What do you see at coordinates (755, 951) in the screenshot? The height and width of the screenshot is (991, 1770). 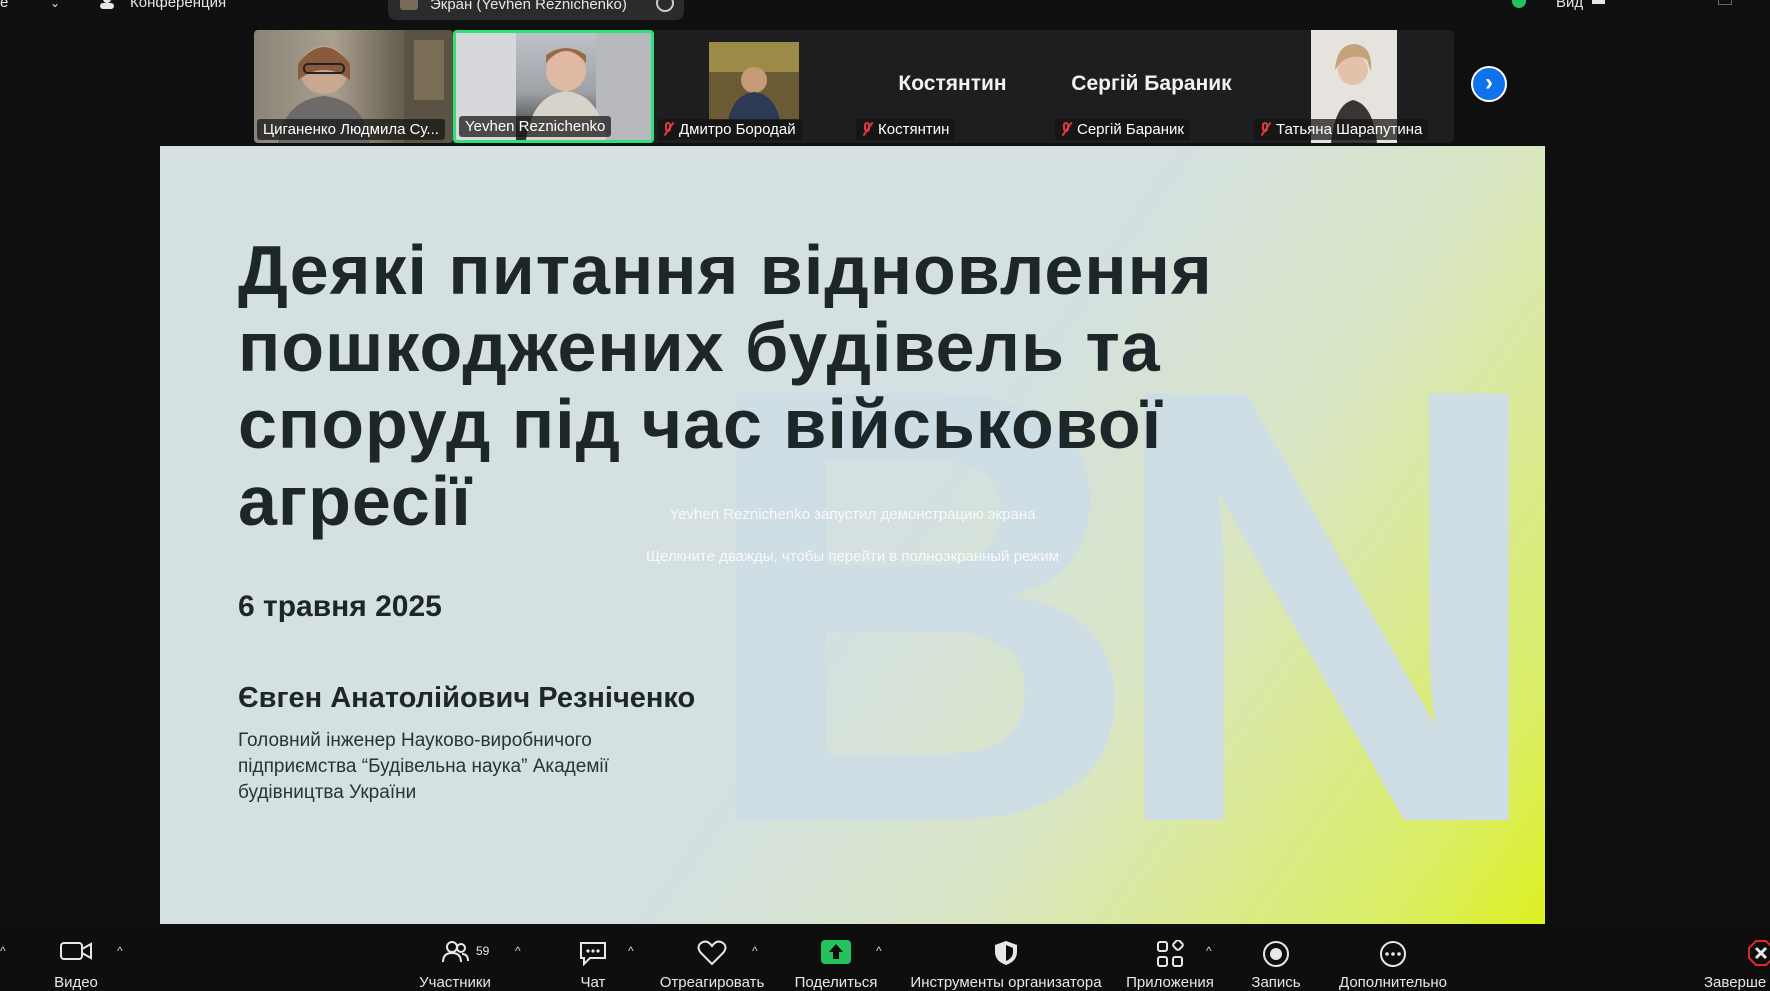 I see `react-options-caret-icon: ^` at bounding box center [755, 951].